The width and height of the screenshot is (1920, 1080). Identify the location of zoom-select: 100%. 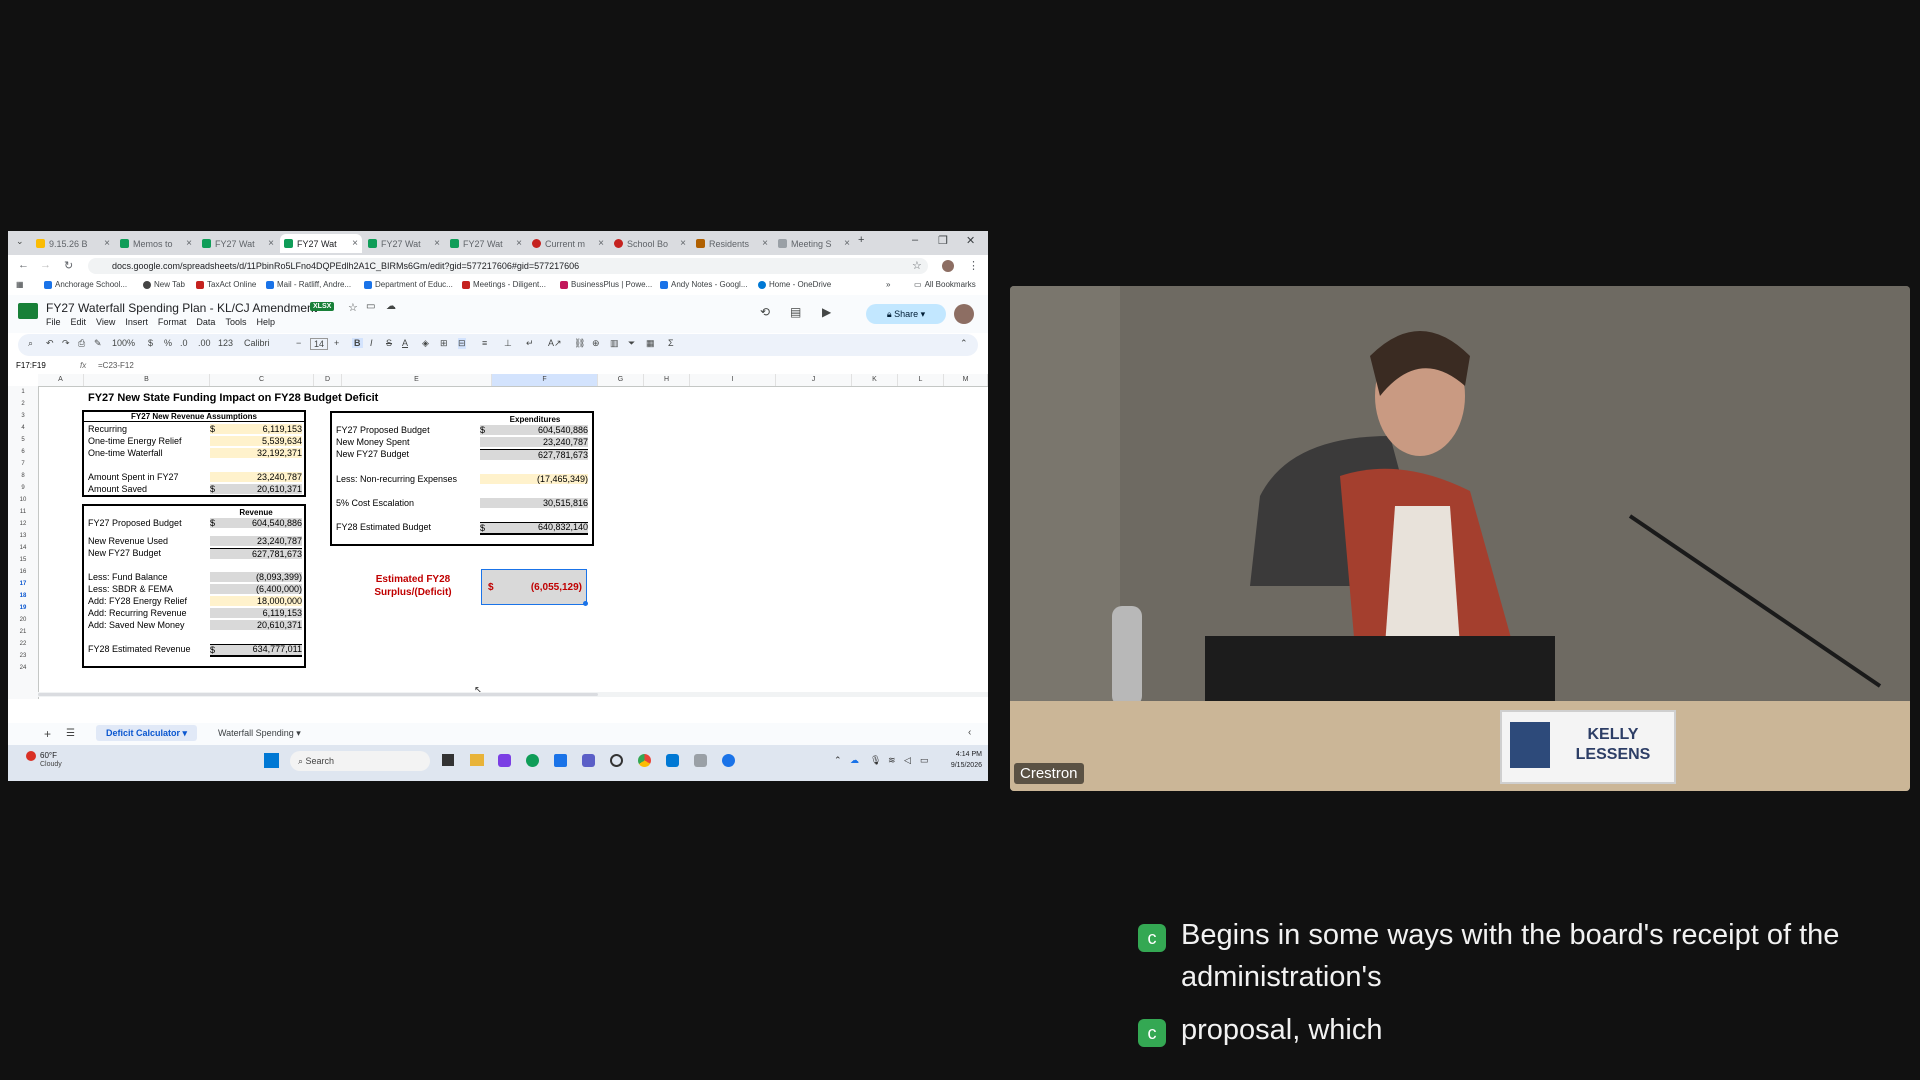
(123, 343).